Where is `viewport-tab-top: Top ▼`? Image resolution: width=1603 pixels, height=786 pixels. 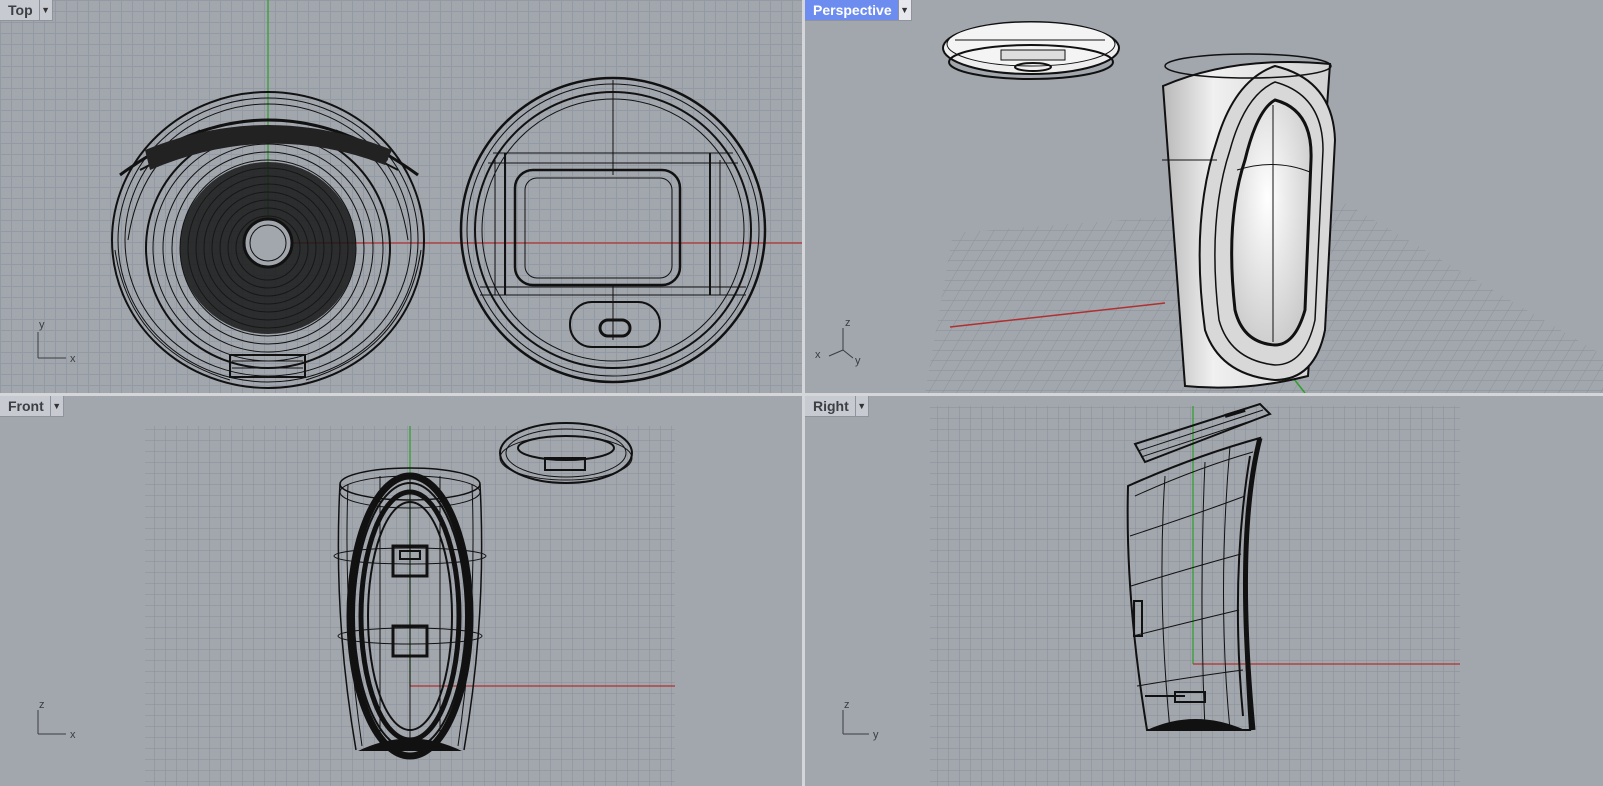 viewport-tab-top: Top ▼ is located at coordinates (26, 10).